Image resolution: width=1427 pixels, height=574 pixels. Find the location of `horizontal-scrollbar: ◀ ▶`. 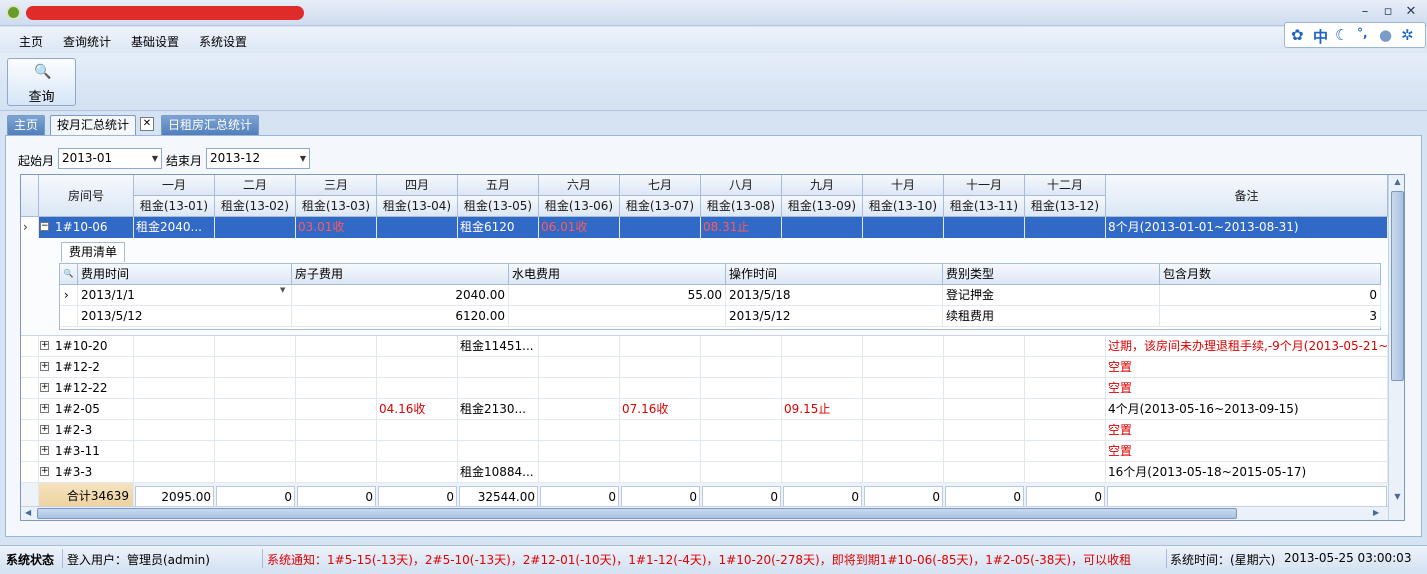

horizontal-scrollbar: ◀ ▶ is located at coordinates (704, 513).